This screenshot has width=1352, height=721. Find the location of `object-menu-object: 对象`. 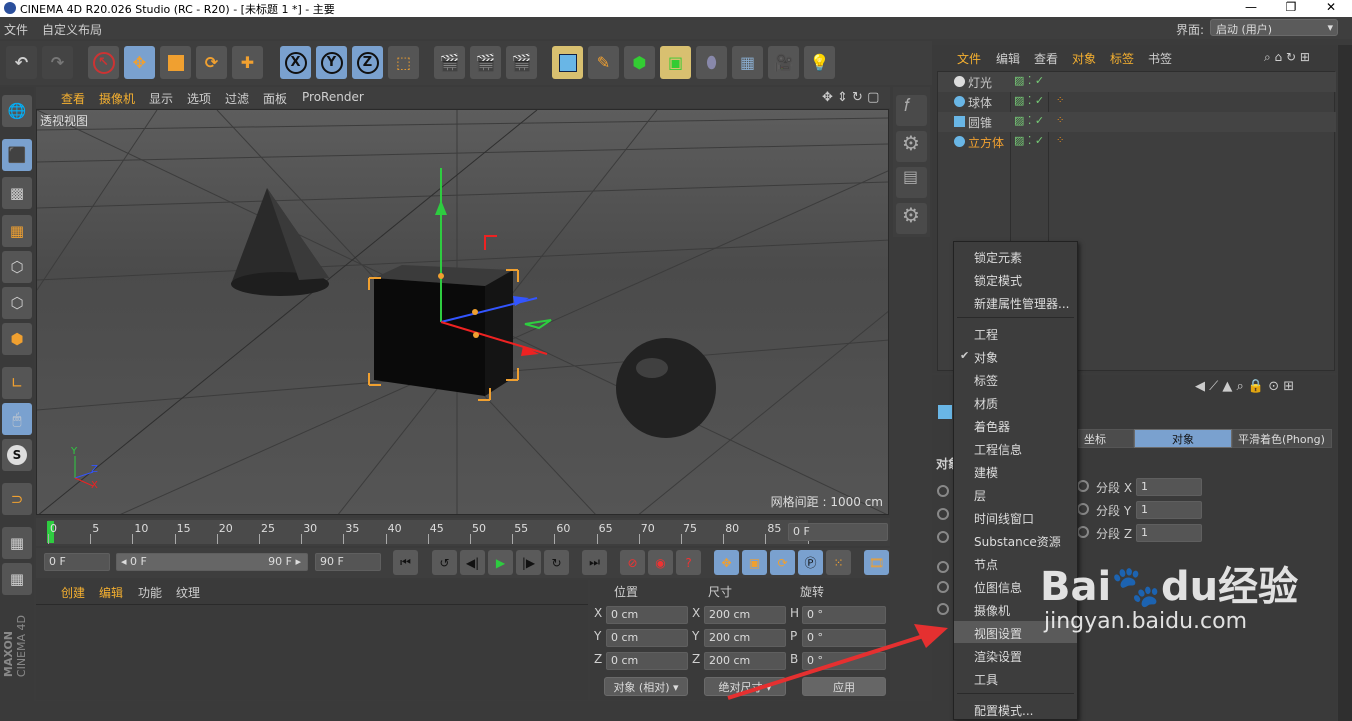

object-menu-object: 对象 is located at coordinates (1084, 58).